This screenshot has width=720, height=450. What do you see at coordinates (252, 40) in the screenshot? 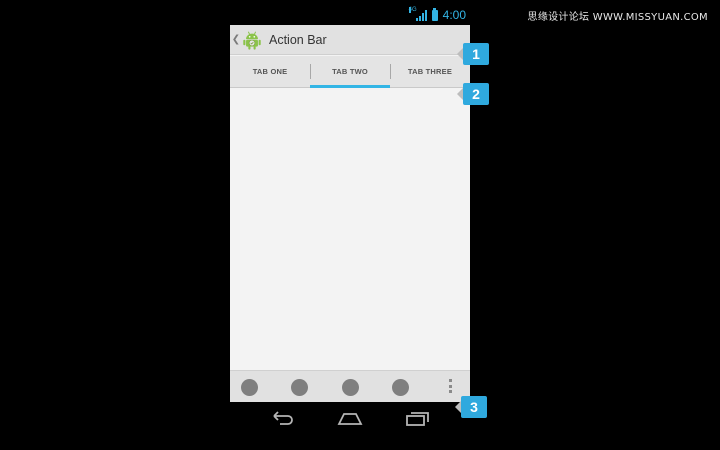
I see `android-robot-icon` at bounding box center [252, 40].